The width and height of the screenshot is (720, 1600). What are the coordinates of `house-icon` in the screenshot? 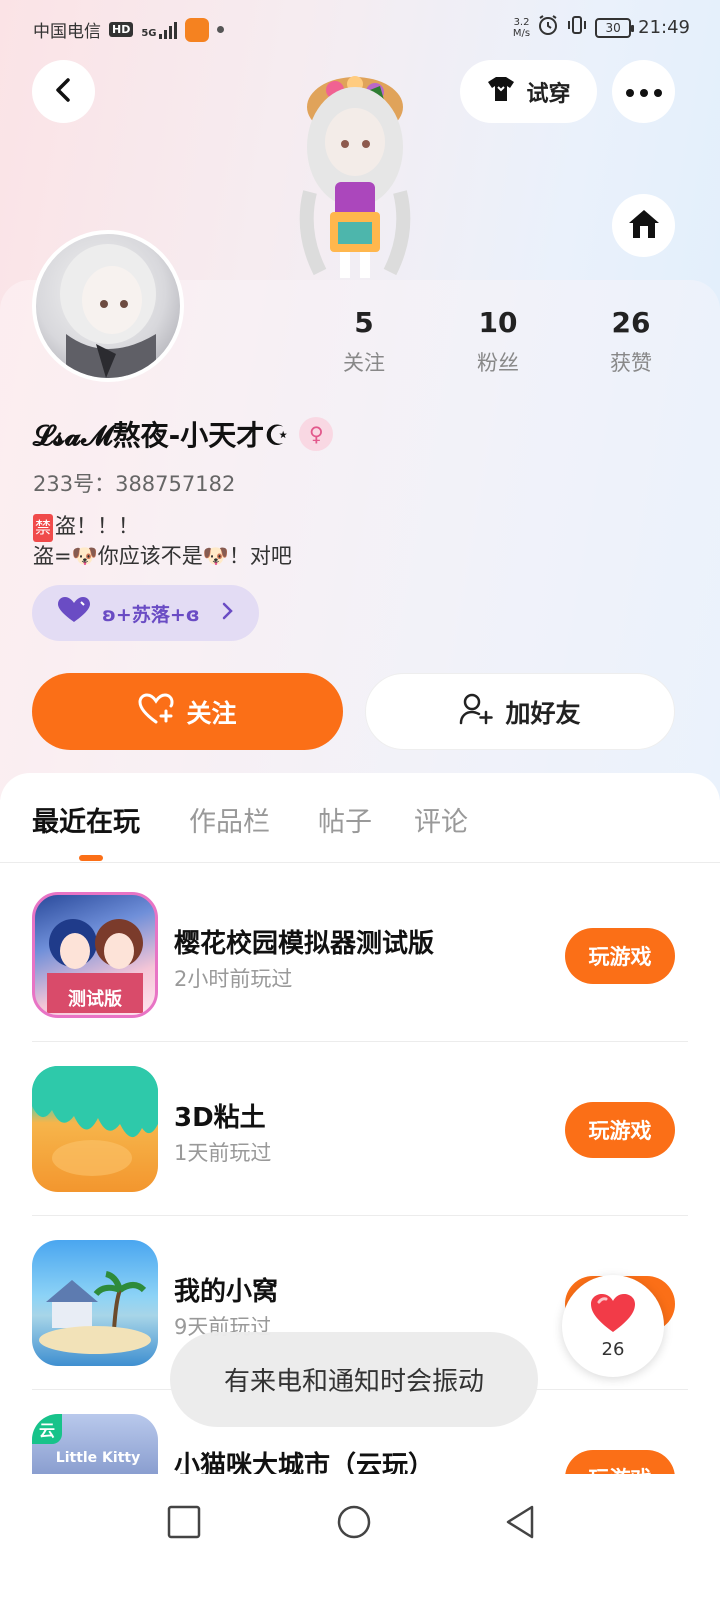 It's located at (644, 226).